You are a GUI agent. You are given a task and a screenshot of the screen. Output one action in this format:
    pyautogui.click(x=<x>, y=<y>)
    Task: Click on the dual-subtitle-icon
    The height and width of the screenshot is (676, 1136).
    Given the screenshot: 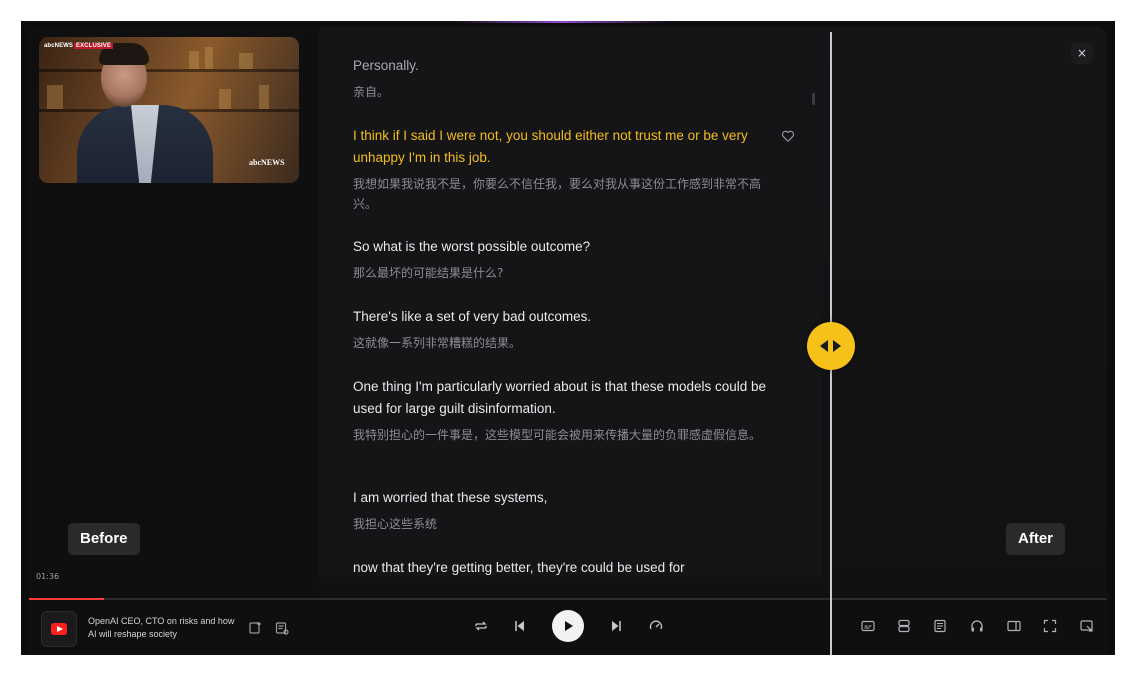 What is the action you would take?
    pyautogui.click(x=904, y=626)
    